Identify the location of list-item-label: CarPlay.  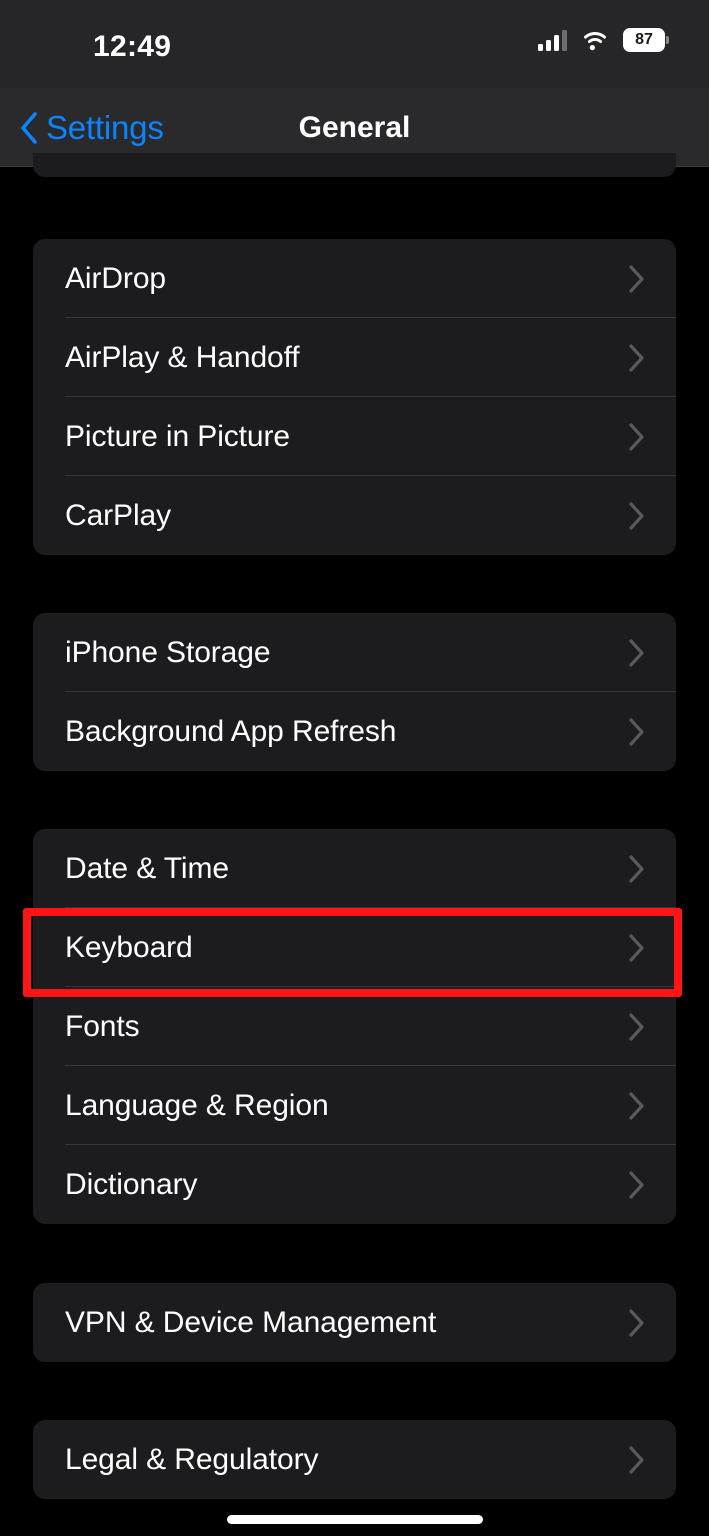
(118, 515).